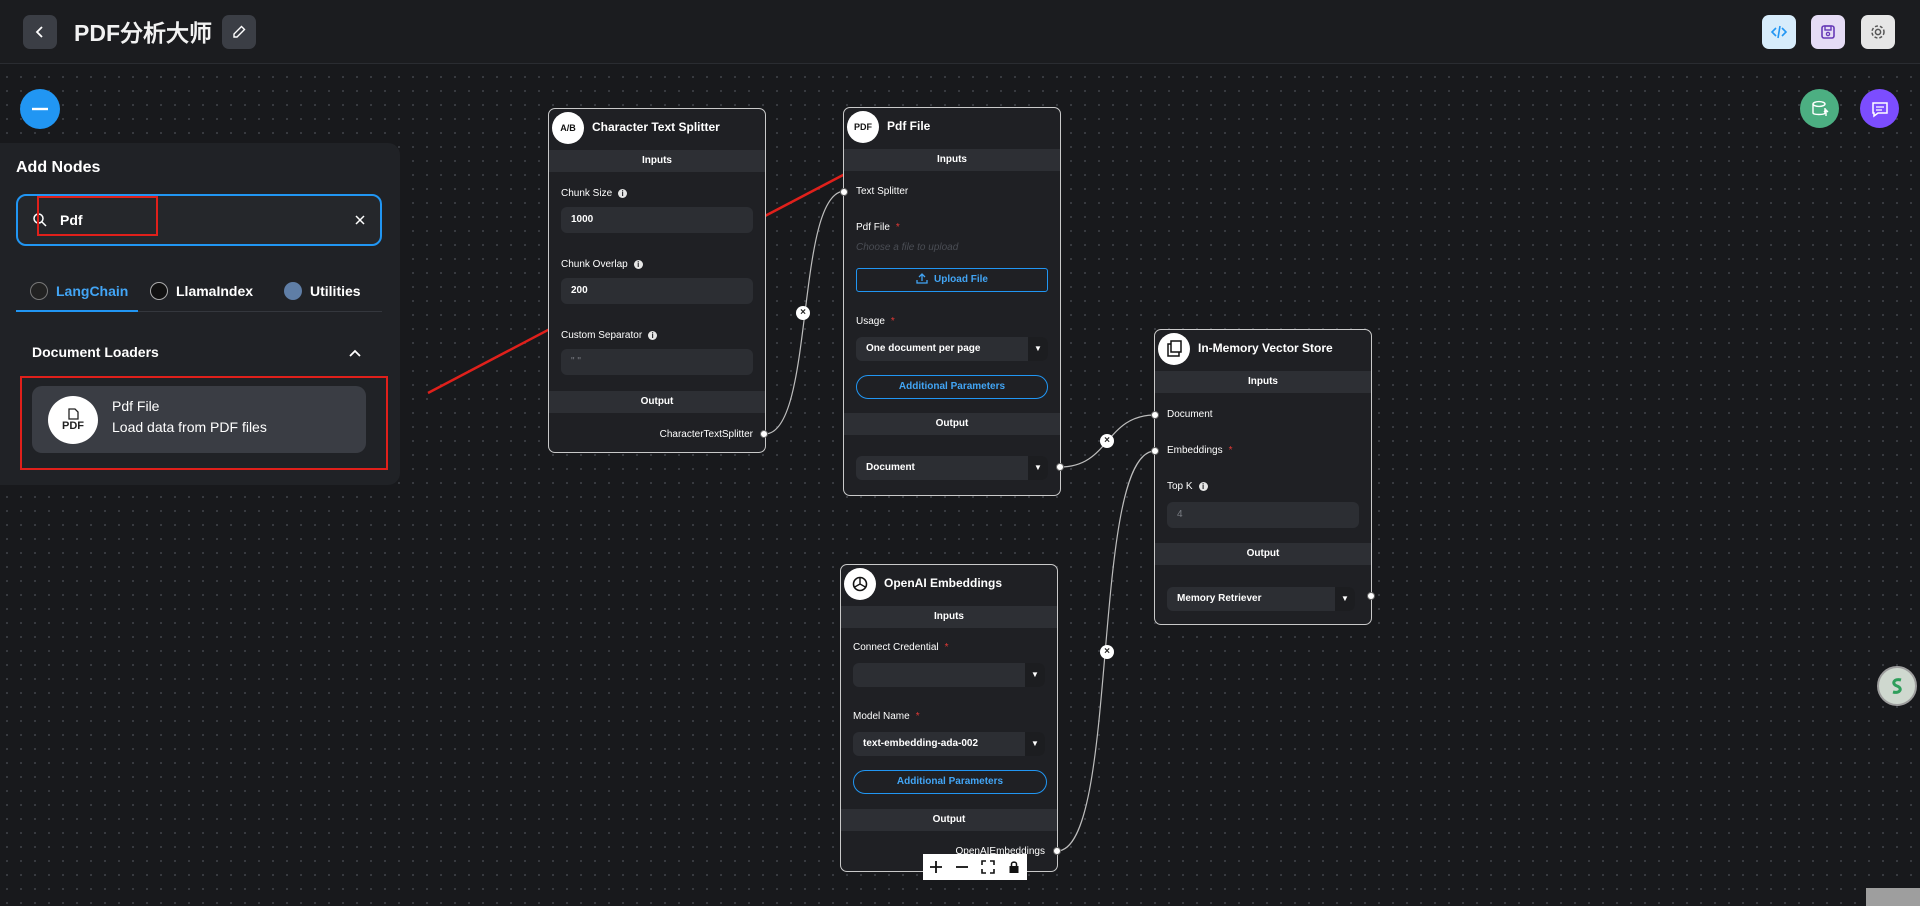  I want to click on langchain-icon, so click(39, 291).